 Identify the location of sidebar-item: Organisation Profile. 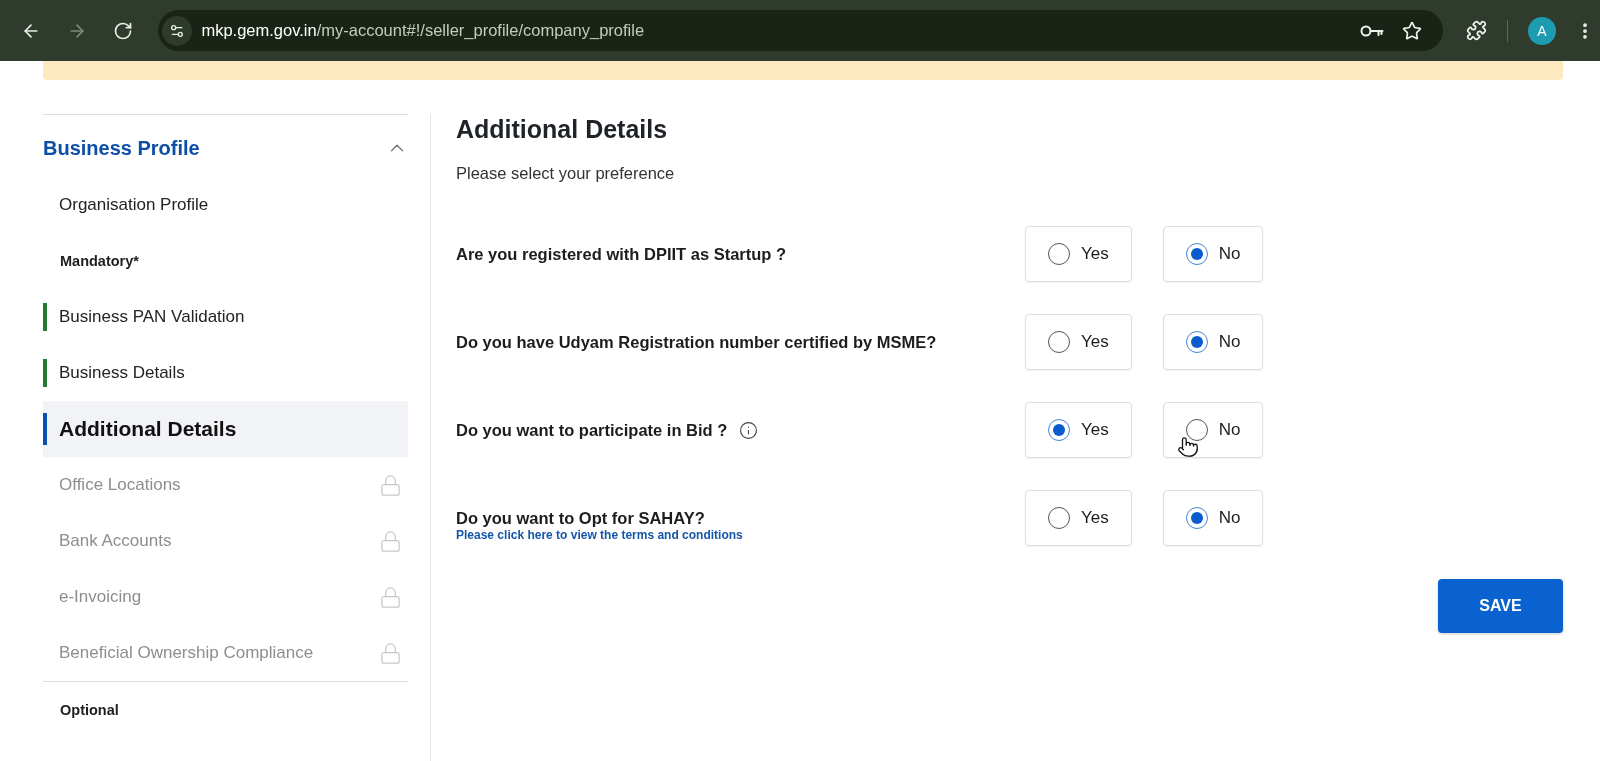
(225, 205).